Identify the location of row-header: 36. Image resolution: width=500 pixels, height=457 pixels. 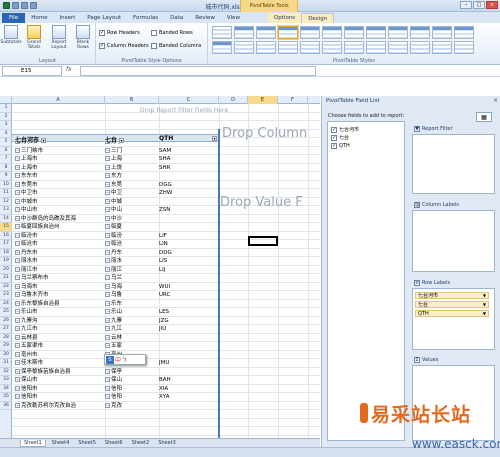
(6, 406).